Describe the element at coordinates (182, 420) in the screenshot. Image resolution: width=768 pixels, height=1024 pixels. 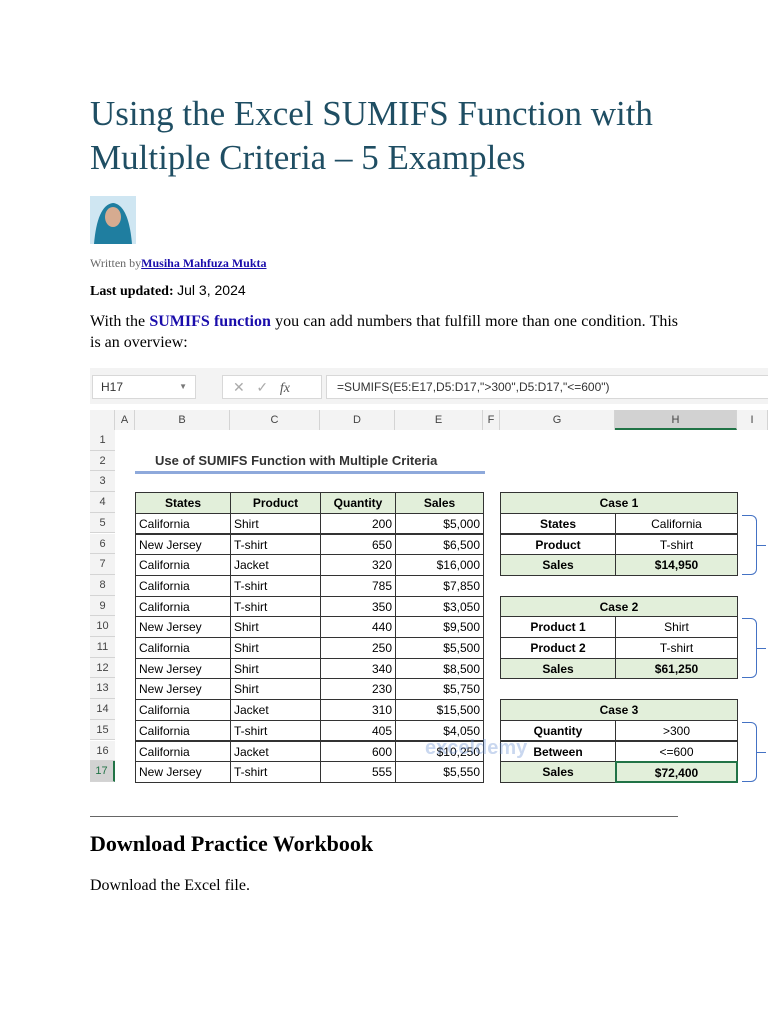
I see `column-header-B: B` at that location.